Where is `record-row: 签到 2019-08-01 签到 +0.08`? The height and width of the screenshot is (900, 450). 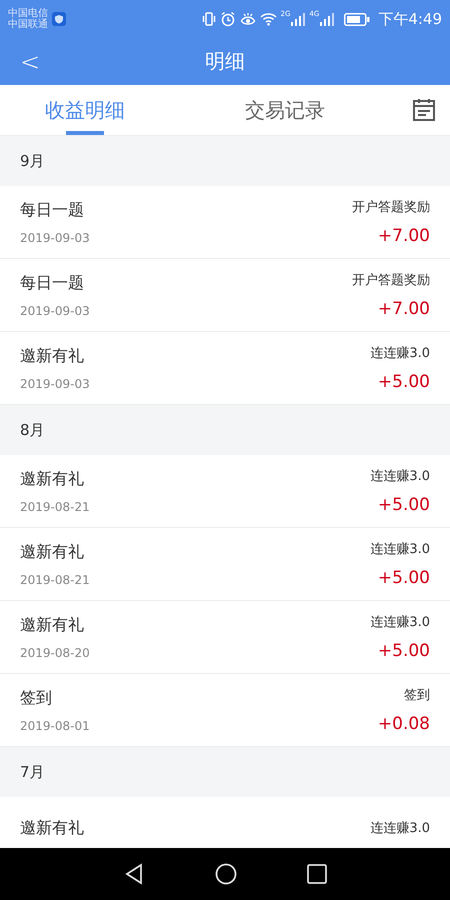 record-row: 签到 2019-08-01 签到 +0.08 is located at coordinates (225, 710).